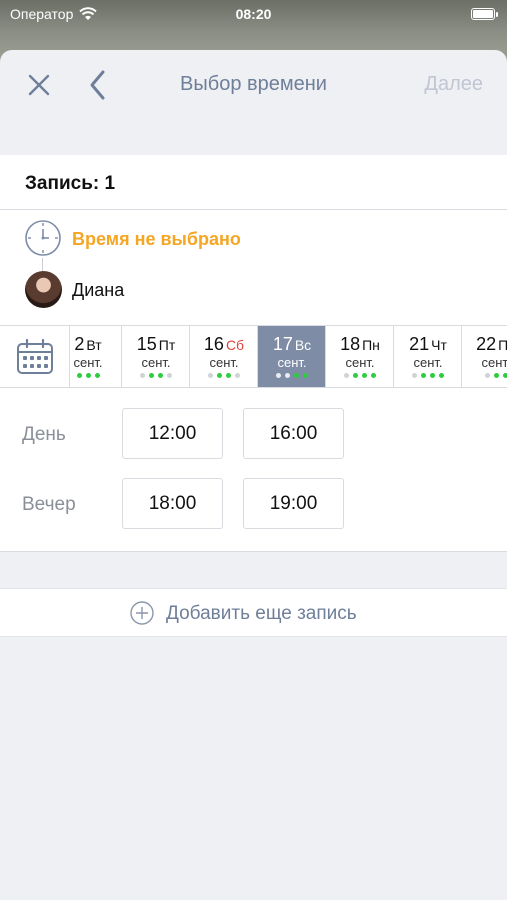 The image size is (507, 900). I want to click on day-date: 16 Сб, so click(224, 344).